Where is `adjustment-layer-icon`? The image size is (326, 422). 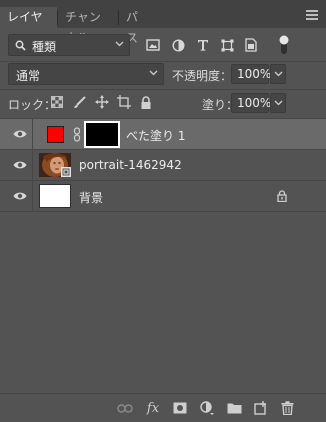
adjustment-layer-icon is located at coordinates (207, 408).